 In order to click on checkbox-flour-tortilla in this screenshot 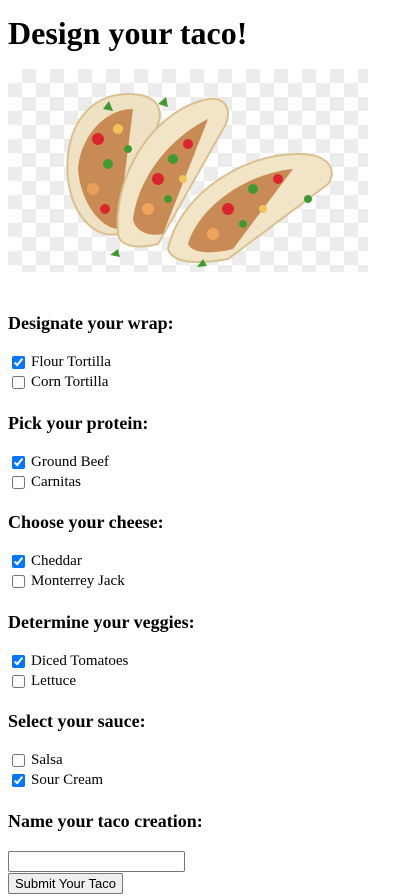, I will do `click(18, 362)`.